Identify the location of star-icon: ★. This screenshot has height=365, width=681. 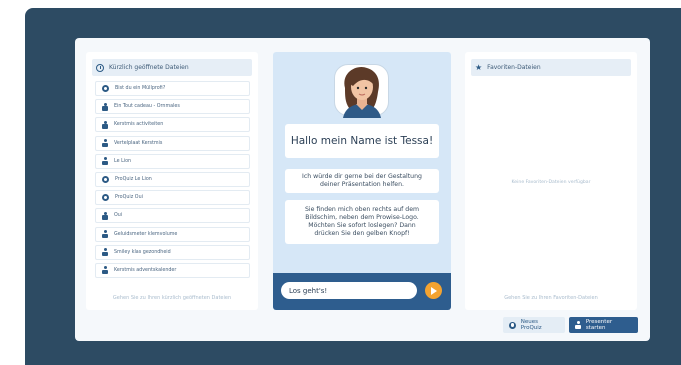
(479, 67).